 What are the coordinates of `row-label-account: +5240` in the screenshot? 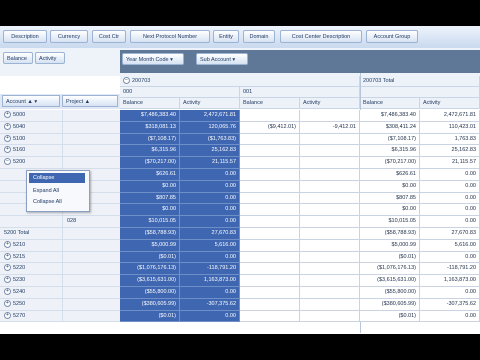 It's located at (31, 293).